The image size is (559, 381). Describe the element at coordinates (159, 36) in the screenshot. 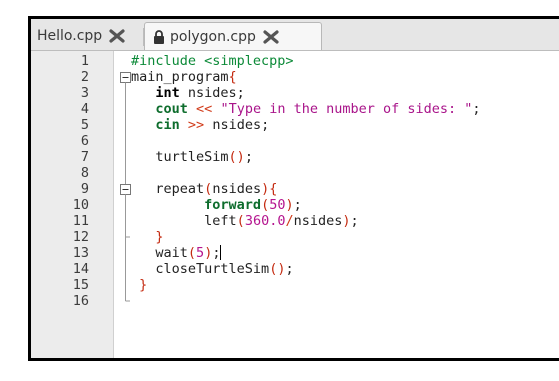

I see `lock-icon` at that location.